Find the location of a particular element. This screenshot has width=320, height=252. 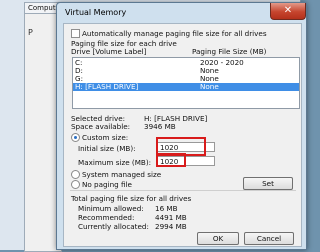

close-icon: ✕ is located at coordinates (288, 10).